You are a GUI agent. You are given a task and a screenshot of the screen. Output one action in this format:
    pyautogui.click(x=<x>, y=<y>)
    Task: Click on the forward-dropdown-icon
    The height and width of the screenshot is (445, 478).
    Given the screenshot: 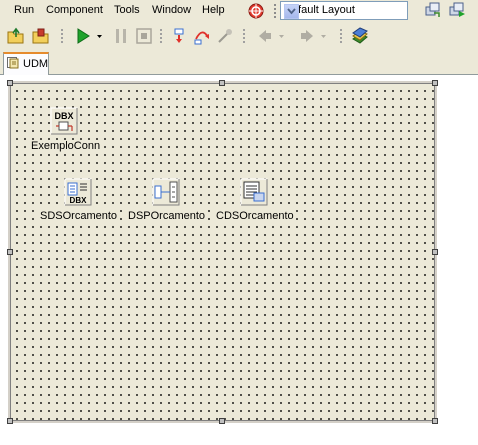 What is the action you would take?
    pyautogui.click(x=323, y=36)
    